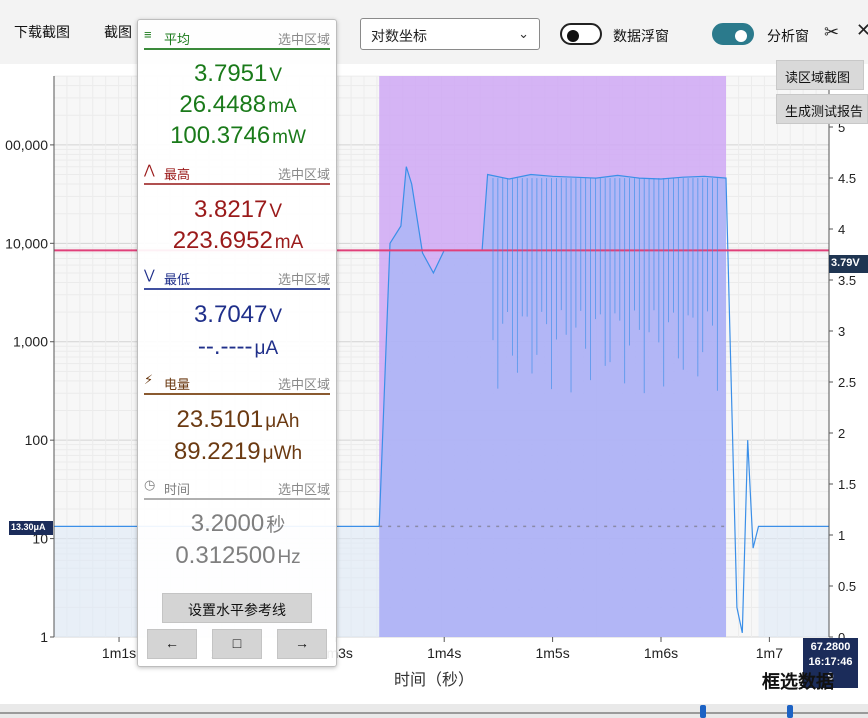 The width and height of the screenshot is (868, 718). Describe the element at coordinates (177, 279) in the screenshot. I see `min-title: 最低` at that location.